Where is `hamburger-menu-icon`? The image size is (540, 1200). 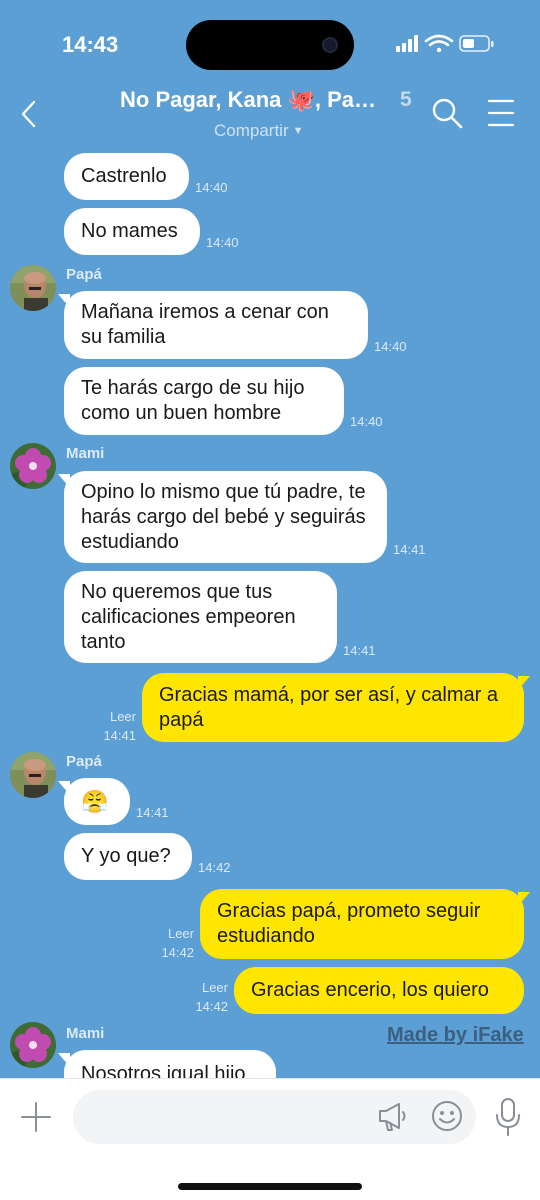
hamburger-menu-icon is located at coordinates (501, 113).